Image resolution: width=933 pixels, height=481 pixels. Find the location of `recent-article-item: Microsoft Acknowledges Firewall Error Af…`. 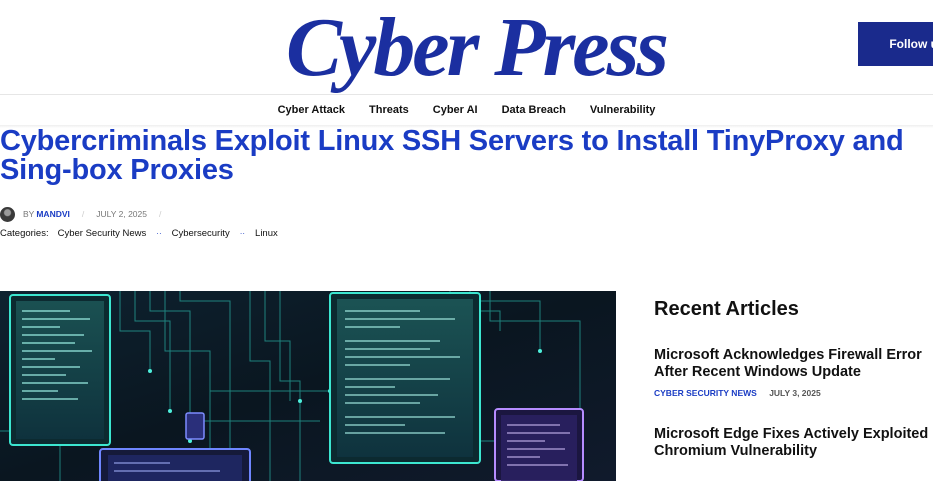

recent-article-item: Microsoft Acknowledges Firewall Error Af… is located at coordinates (793, 372).